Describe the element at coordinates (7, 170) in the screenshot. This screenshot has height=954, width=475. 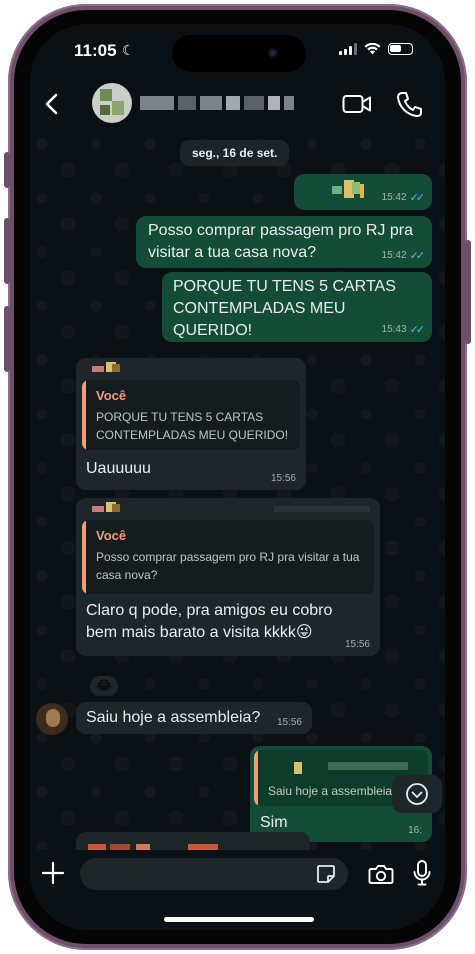
I see `side-button` at that location.